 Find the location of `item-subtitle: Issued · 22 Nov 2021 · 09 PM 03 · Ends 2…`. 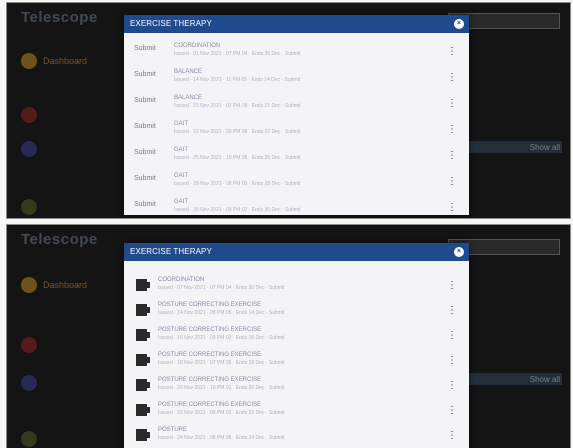

item-subtitle: Issued · 22 Nov 2021 · 09 PM 03 · Ends 2… is located at coordinates (221, 413).